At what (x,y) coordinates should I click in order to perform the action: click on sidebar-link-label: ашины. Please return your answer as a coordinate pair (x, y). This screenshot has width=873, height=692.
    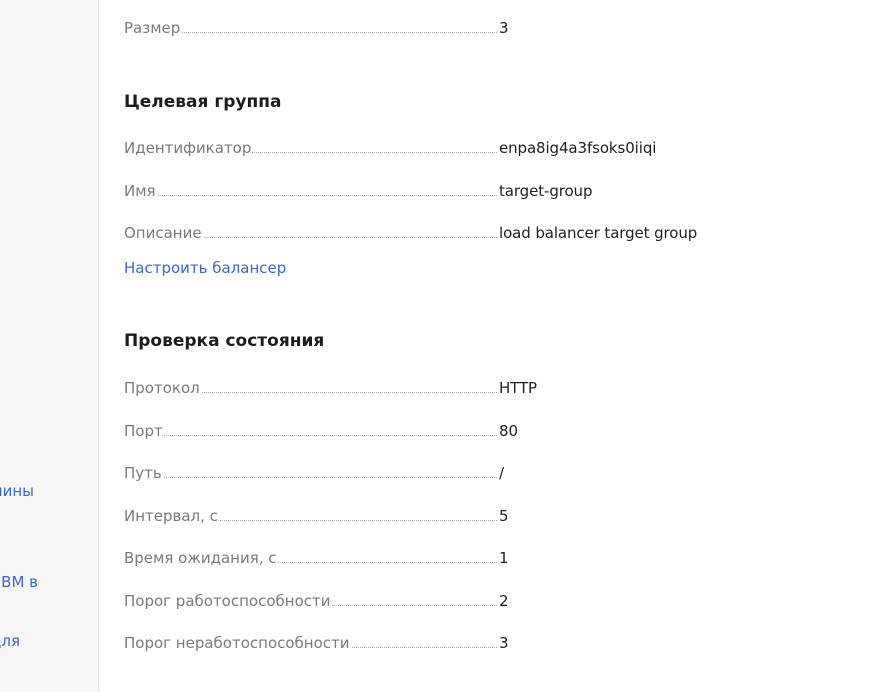
    Looking at the image, I should click on (17, 491).